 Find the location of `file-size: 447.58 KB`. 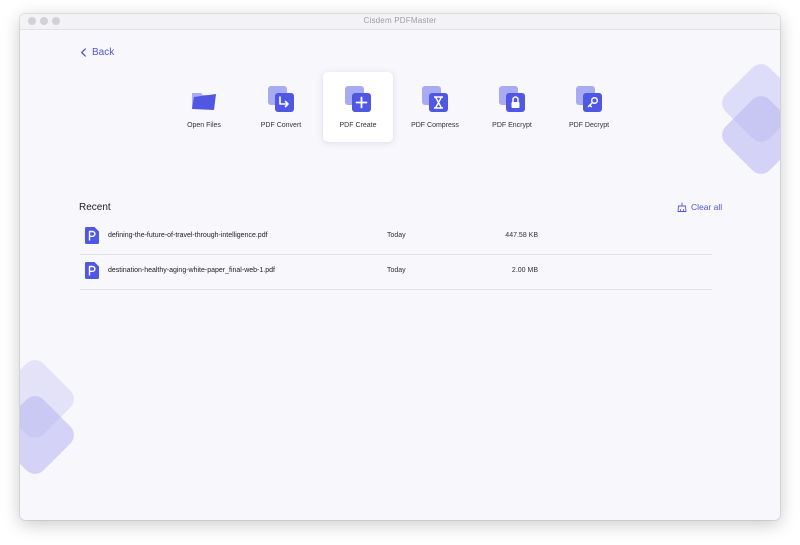

file-size: 447.58 KB is located at coordinates (521, 235).